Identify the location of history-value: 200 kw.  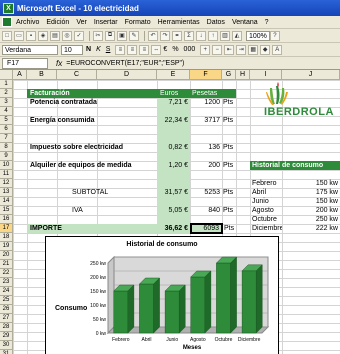
(311, 210).